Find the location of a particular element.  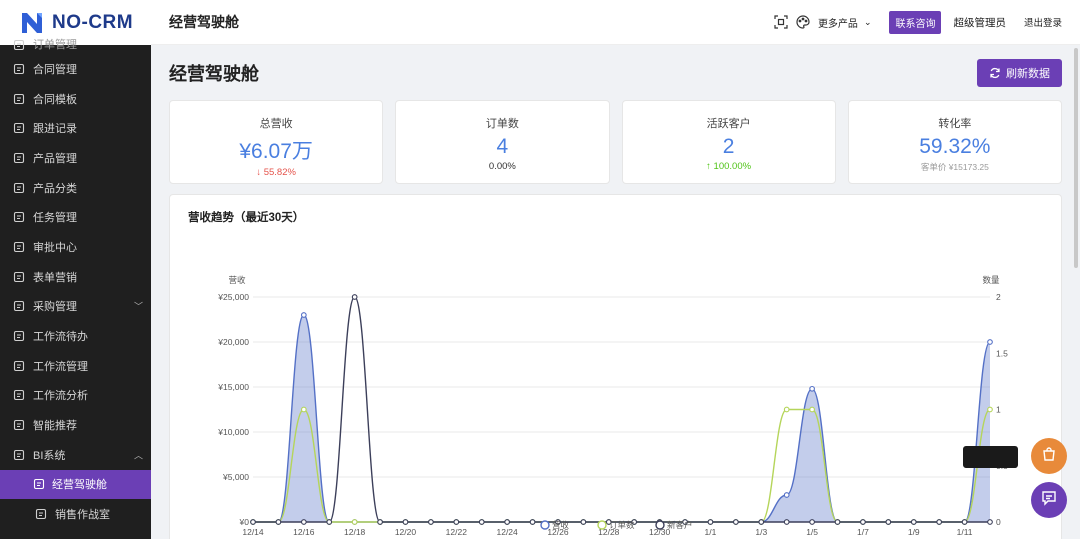

sidebar-item: 工作流管理 is located at coordinates (75, 366).